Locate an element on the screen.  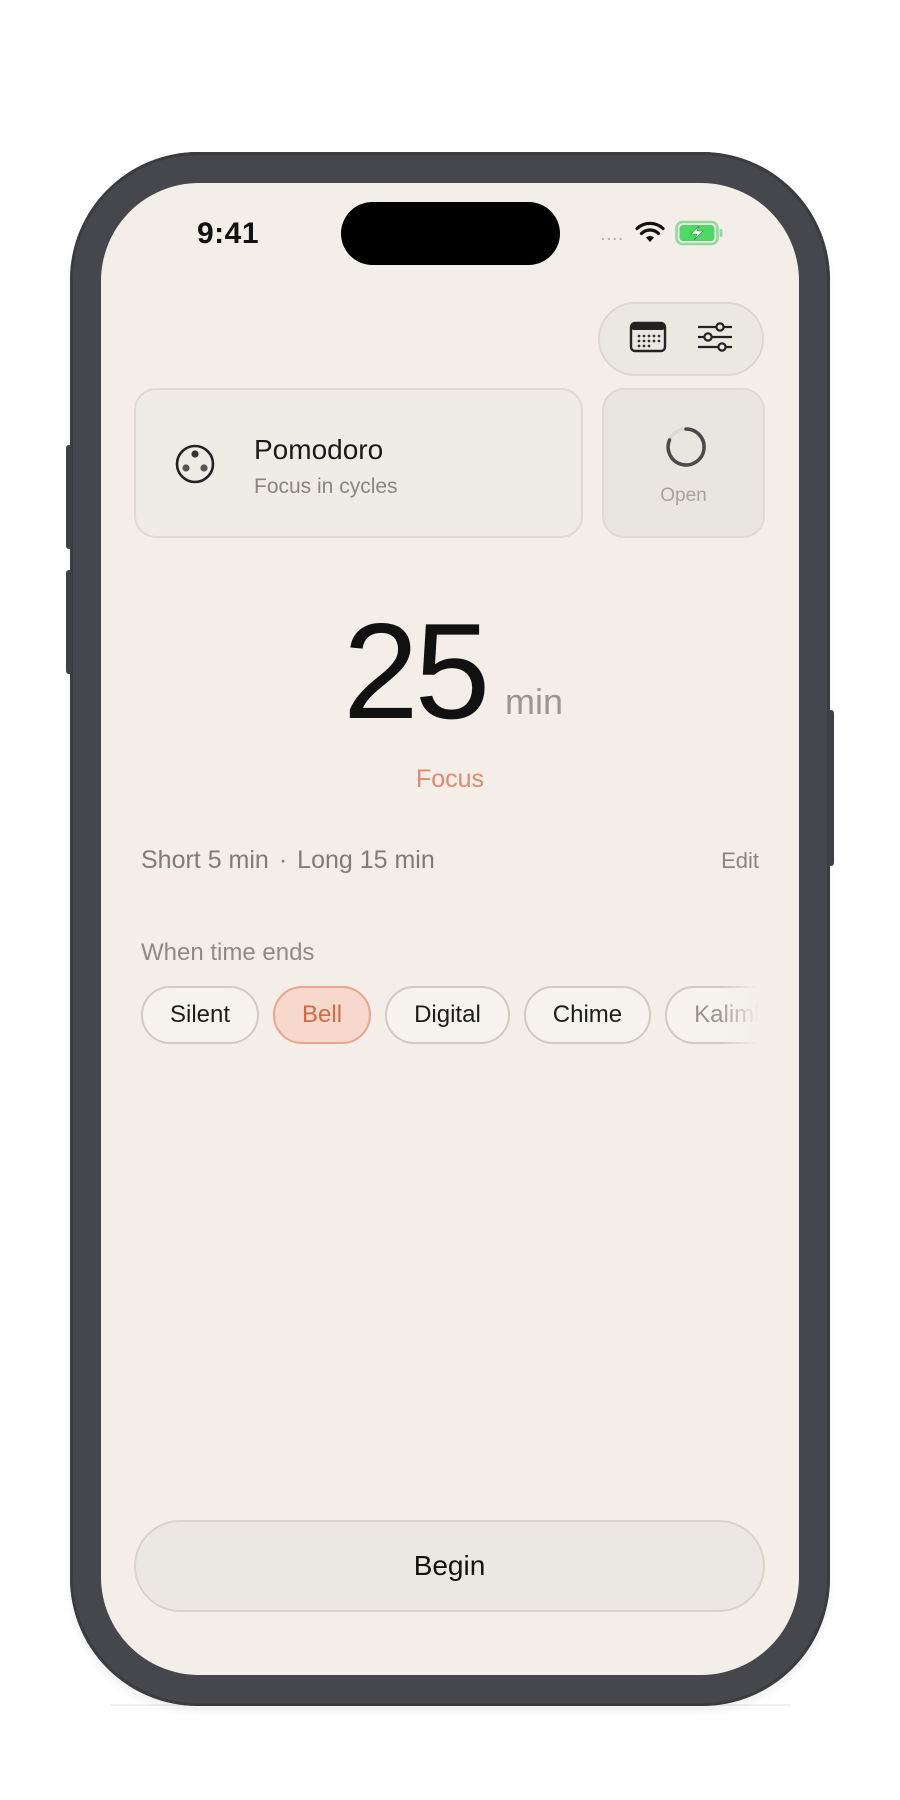
long-break-label: Long 15 min is located at coordinates (366, 860).